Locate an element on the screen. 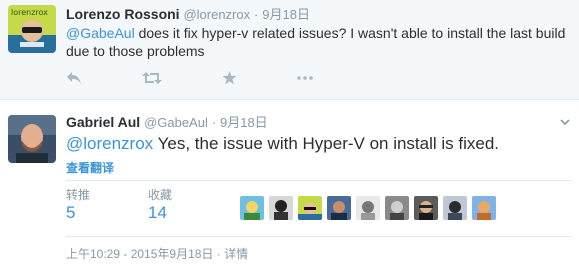 This screenshot has width=579, height=267. retweets-count: 5 is located at coordinates (71, 212).